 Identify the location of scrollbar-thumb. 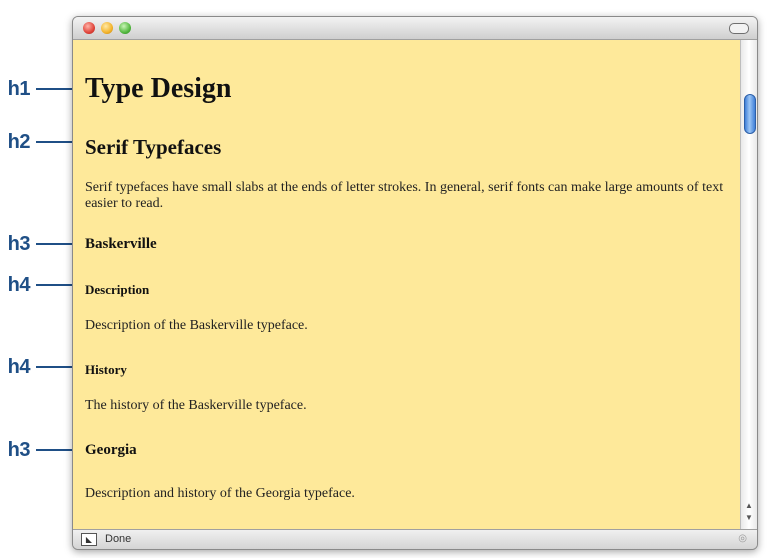
(750, 114).